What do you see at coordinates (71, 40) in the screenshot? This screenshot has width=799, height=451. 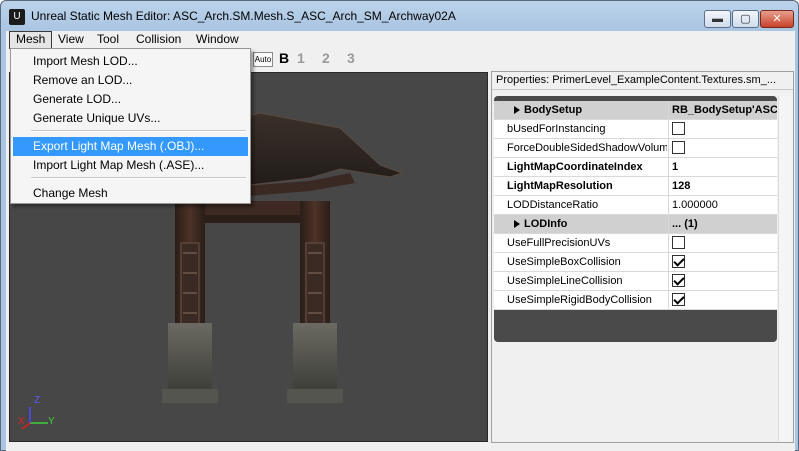 I see `menu-view: View` at bounding box center [71, 40].